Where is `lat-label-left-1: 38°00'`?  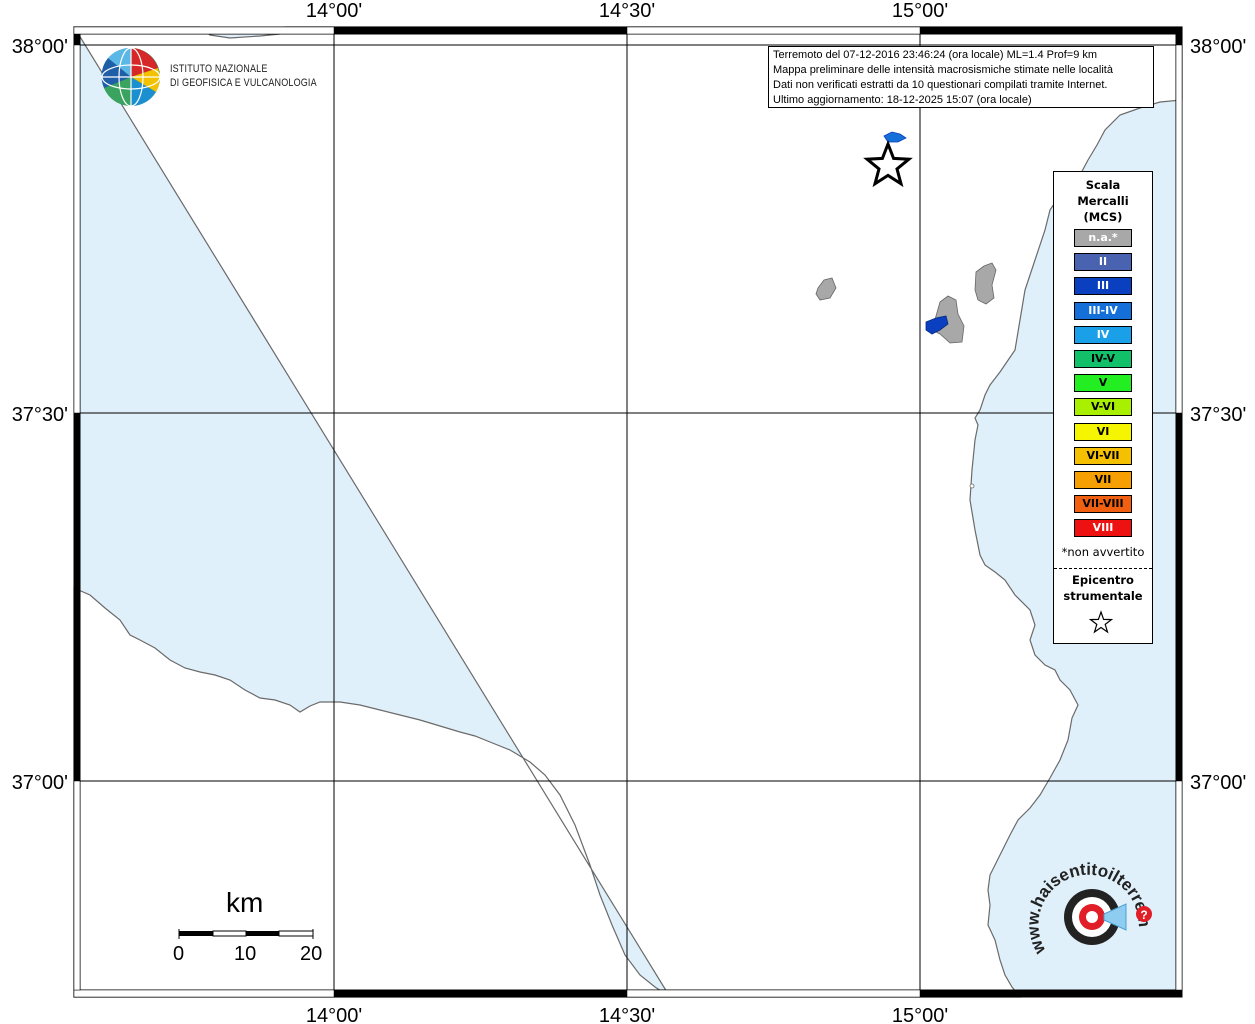
lat-label-left-1: 38°00' is located at coordinates (40, 47).